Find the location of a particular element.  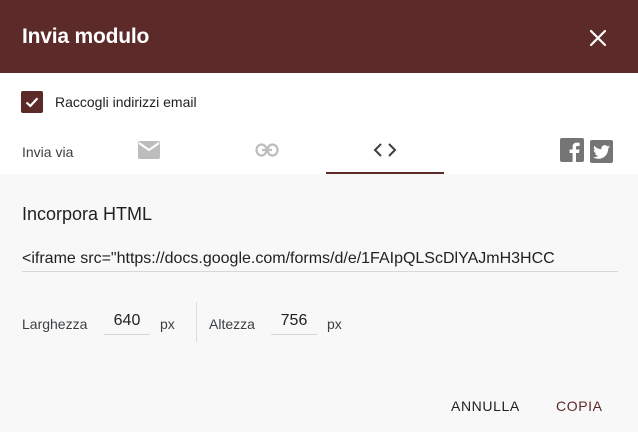

tab-link is located at coordinates (267, 150).